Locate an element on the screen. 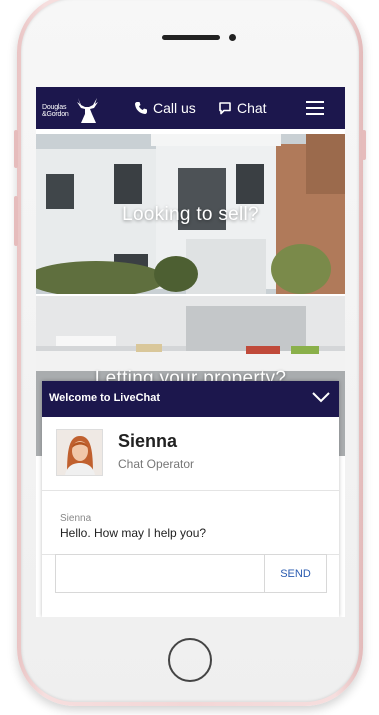 Image resolution: width=379 pixels, height=715 pixels. chat-link: Chat is located at coordinates (242, 108).